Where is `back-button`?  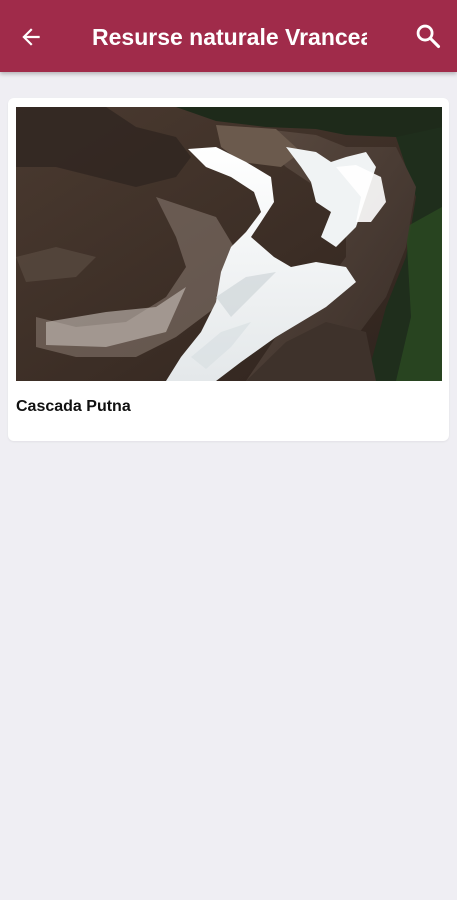
back-button is located at coordinates (31, 37).